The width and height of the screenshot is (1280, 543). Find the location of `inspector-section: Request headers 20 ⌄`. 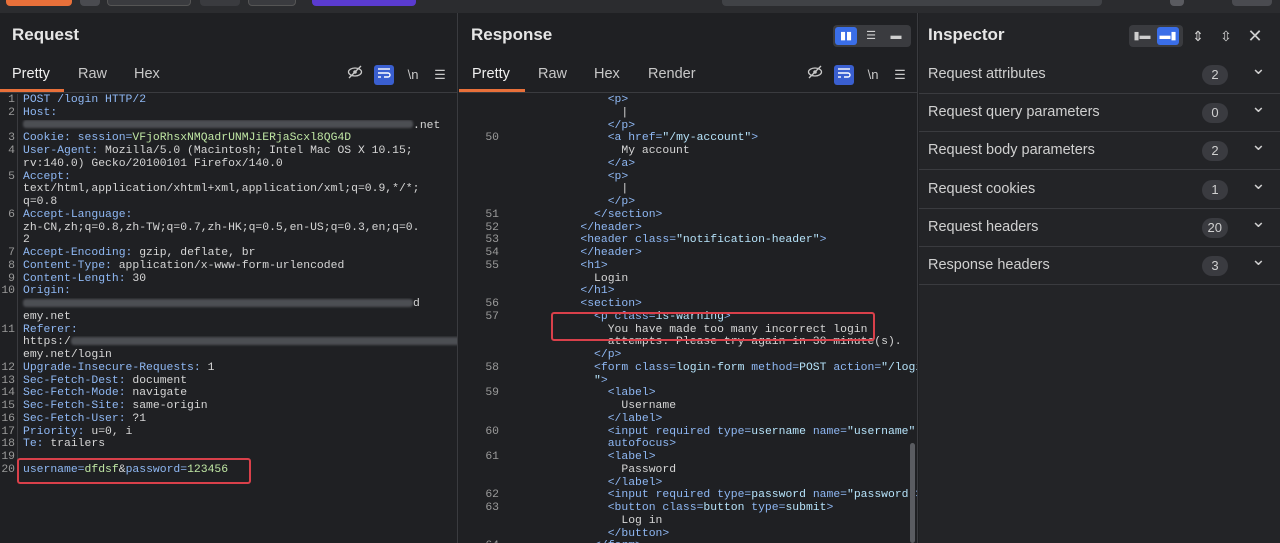

inspector-section: Request headers 20 ⌄ is located at coordinates (1099, 228).